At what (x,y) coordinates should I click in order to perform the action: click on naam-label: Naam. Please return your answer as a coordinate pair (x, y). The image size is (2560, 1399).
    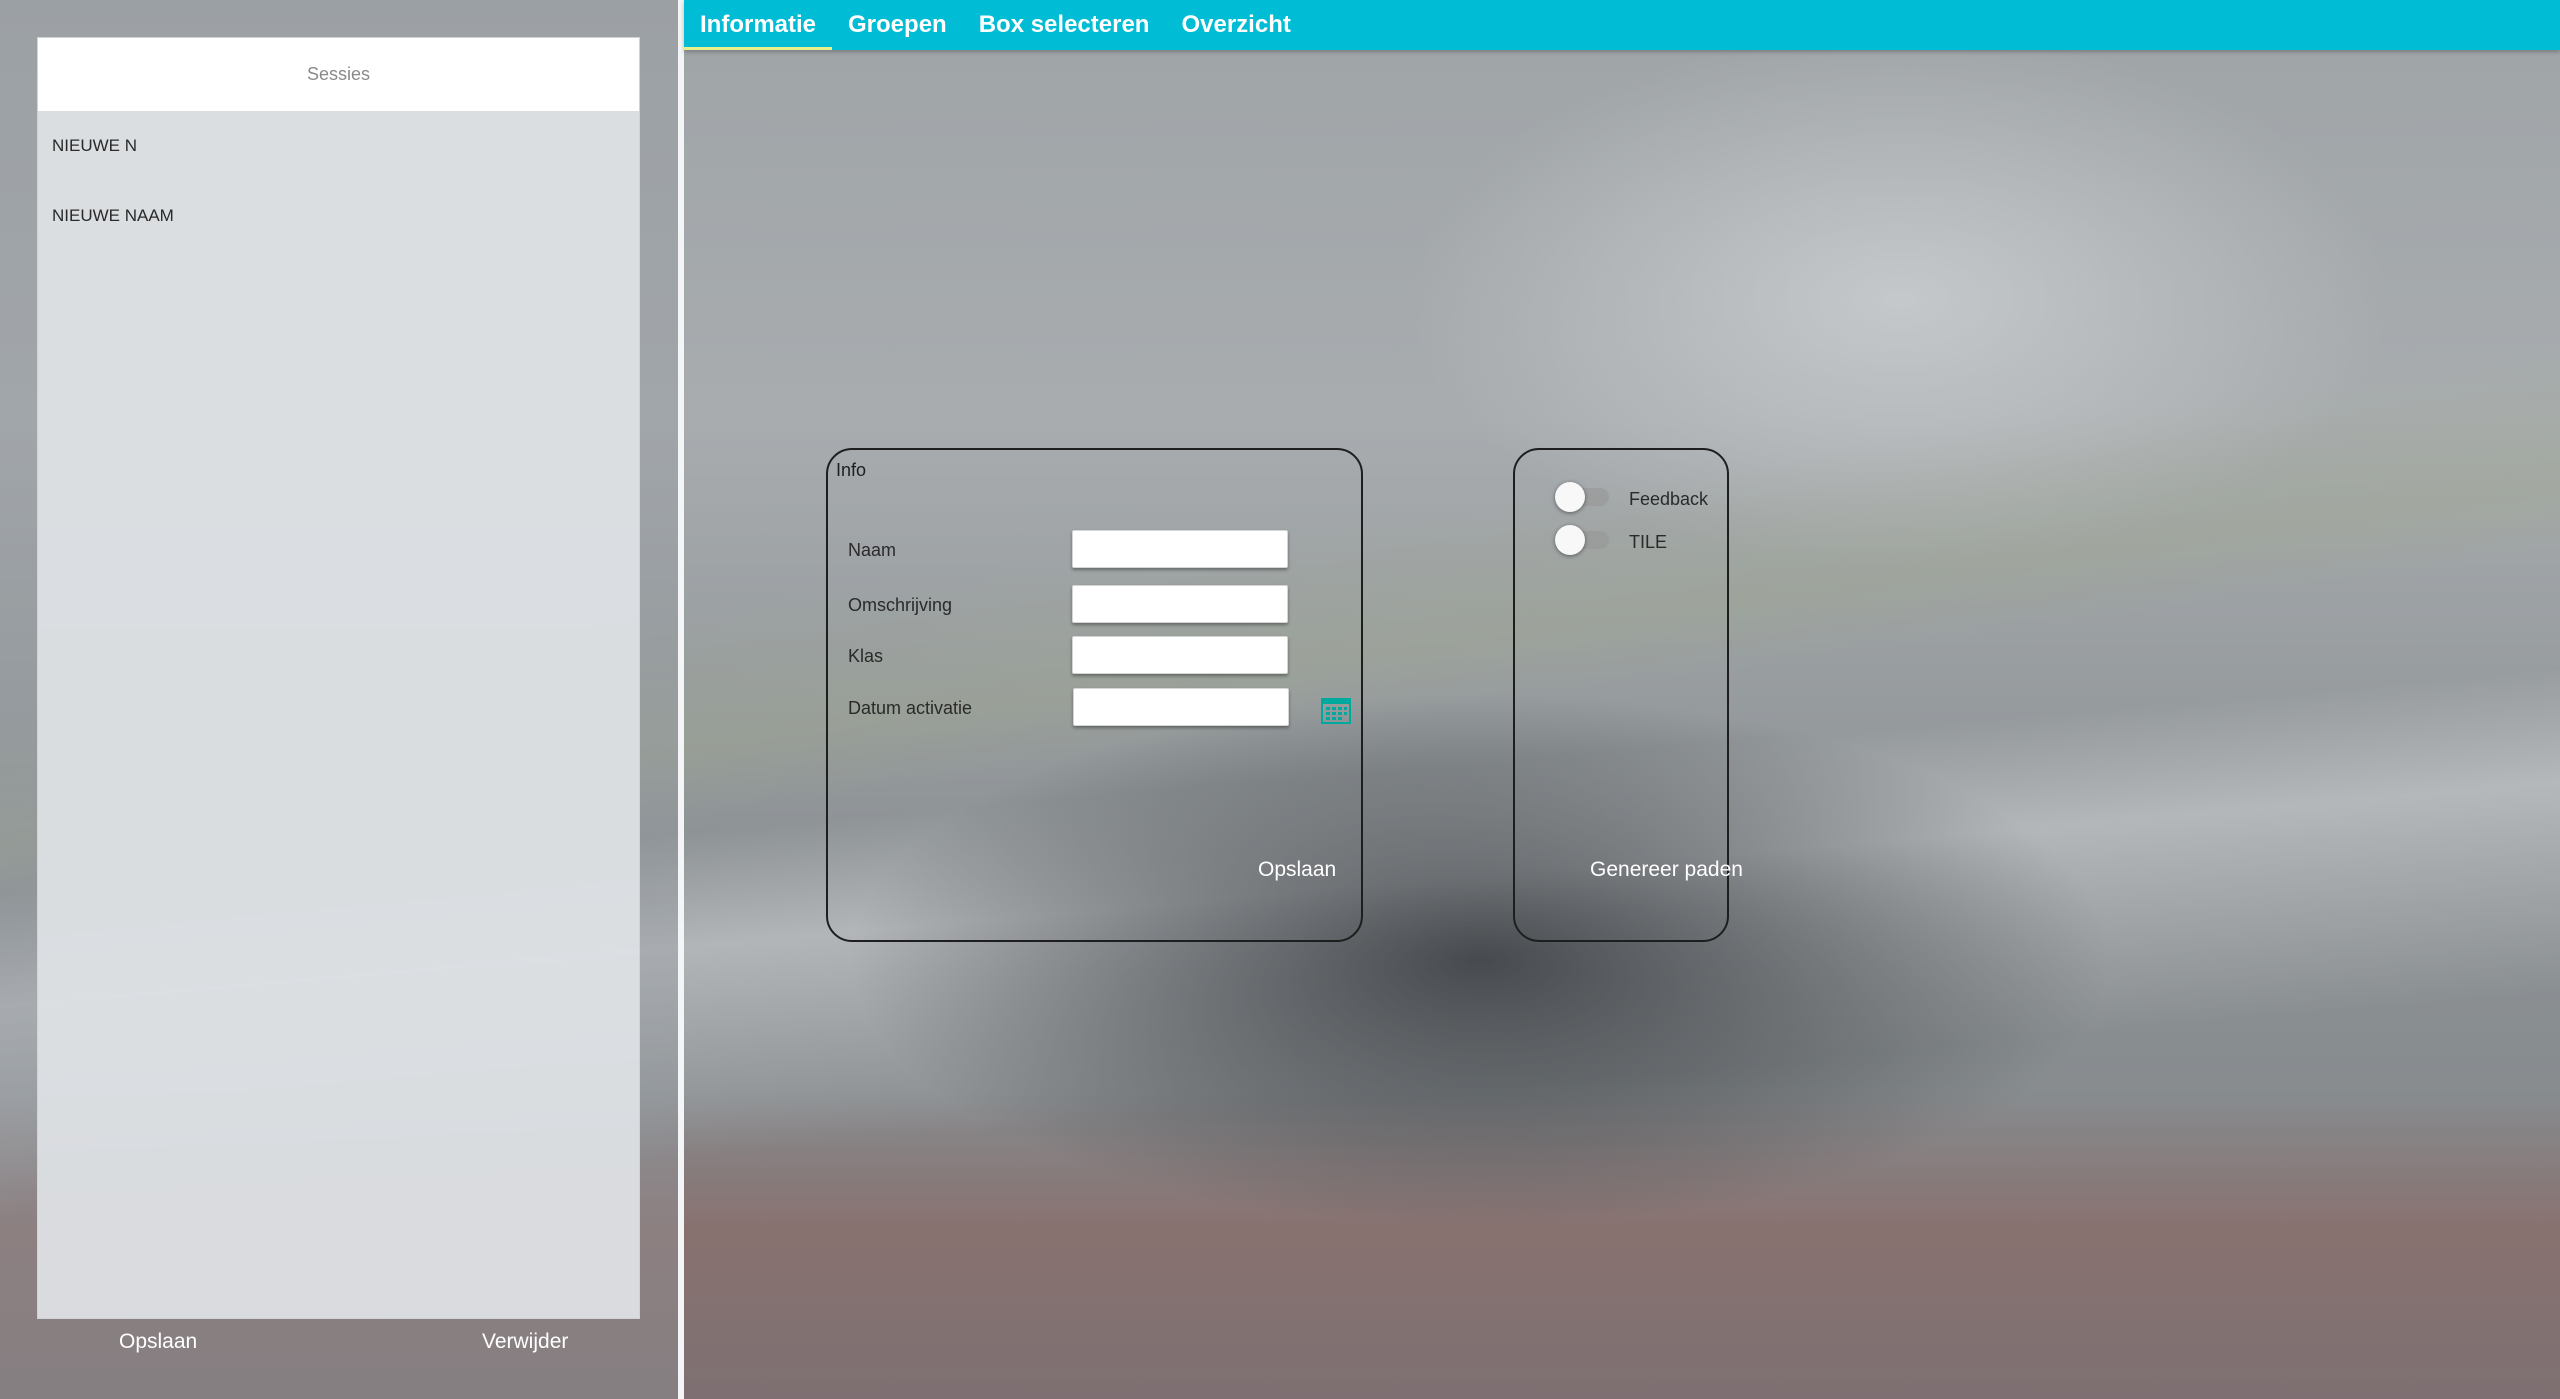
    Looking at the image, I should click on (872, 550).